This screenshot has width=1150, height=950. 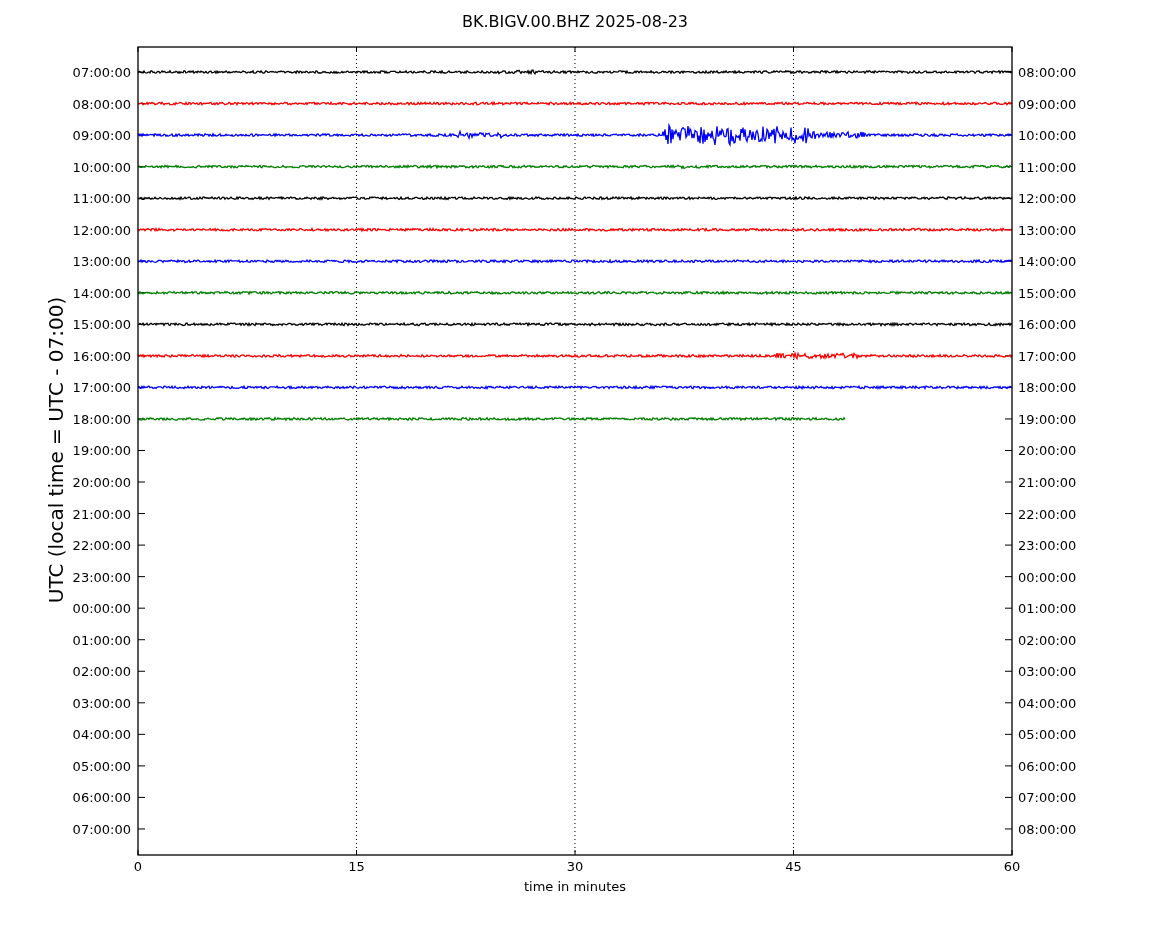 What do you see at coordinates (575, 21) in the screenshot?
I see `chart-title: BK.BIGV.00.BHZ 2025-08-23` at bounding box center [575, 21].